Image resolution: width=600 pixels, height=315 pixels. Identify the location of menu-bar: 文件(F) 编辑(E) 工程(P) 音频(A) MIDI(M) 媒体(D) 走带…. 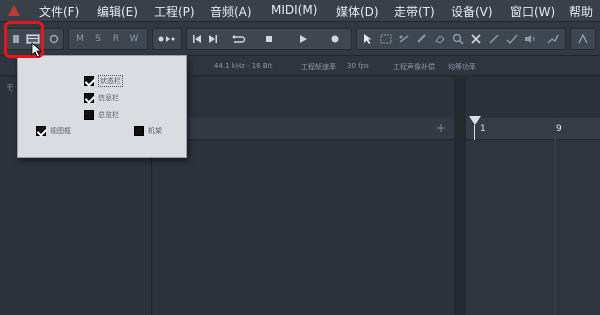
(300, 11).